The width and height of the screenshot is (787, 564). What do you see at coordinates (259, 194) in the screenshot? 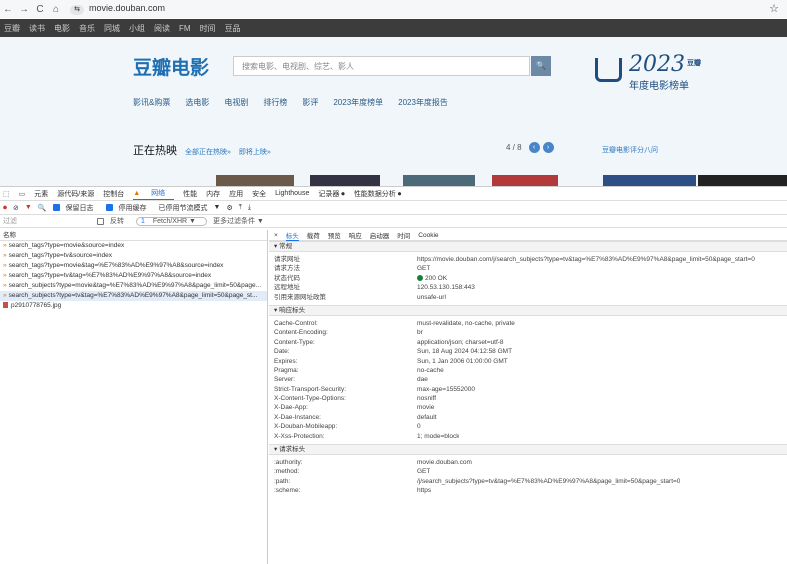
I see `tab-security: 安全` at bounding box center [259, 194].